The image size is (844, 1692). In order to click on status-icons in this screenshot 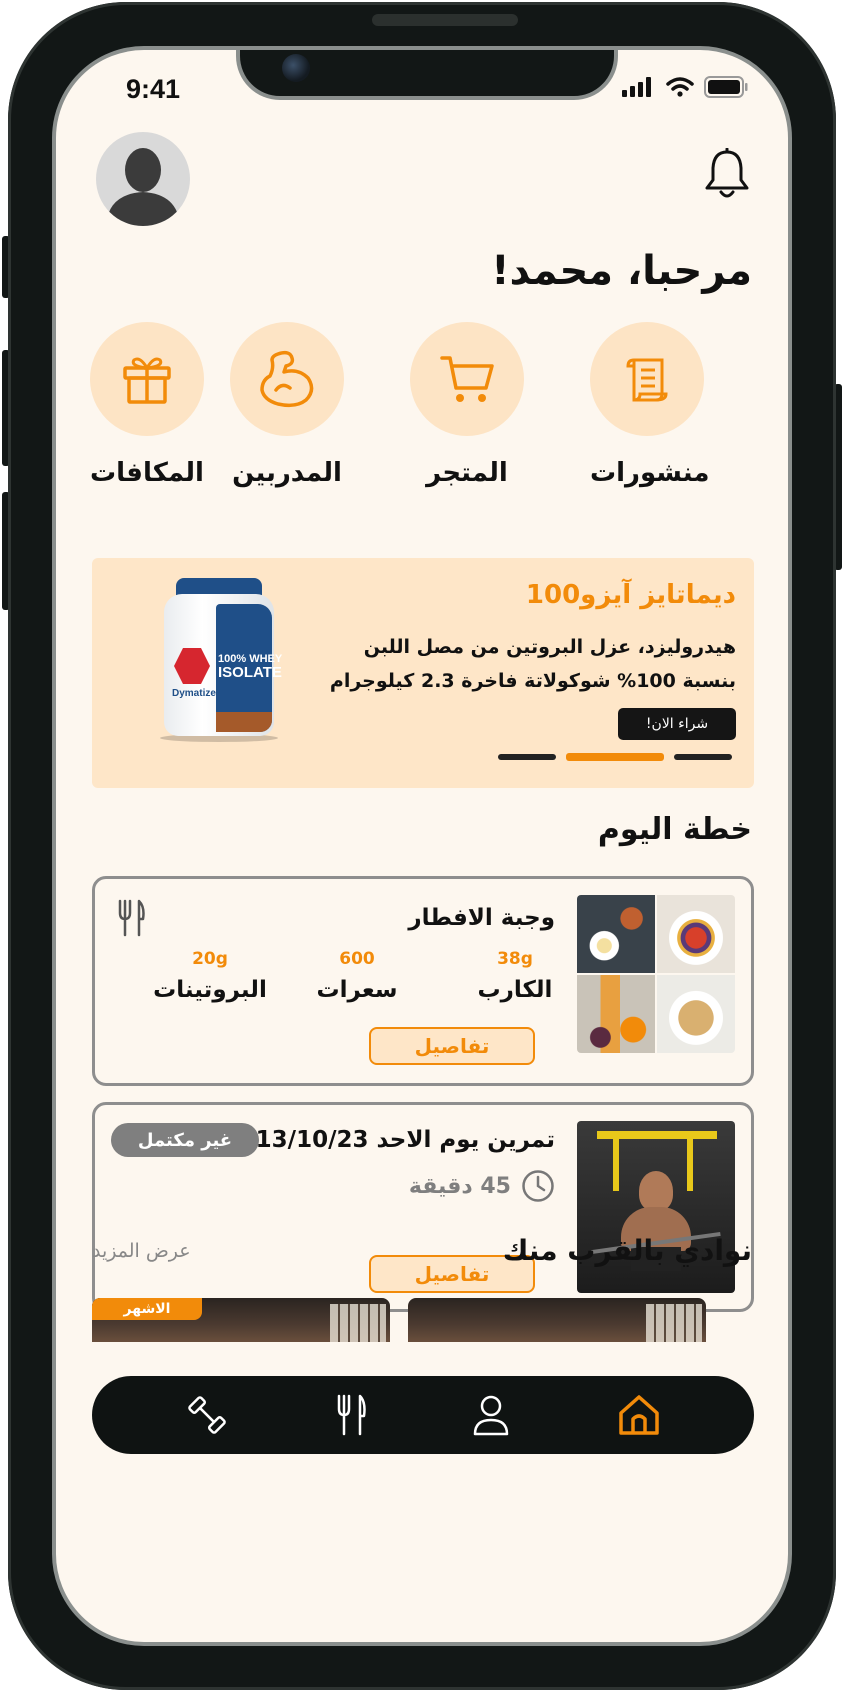, I will do `click(685, 87)`.